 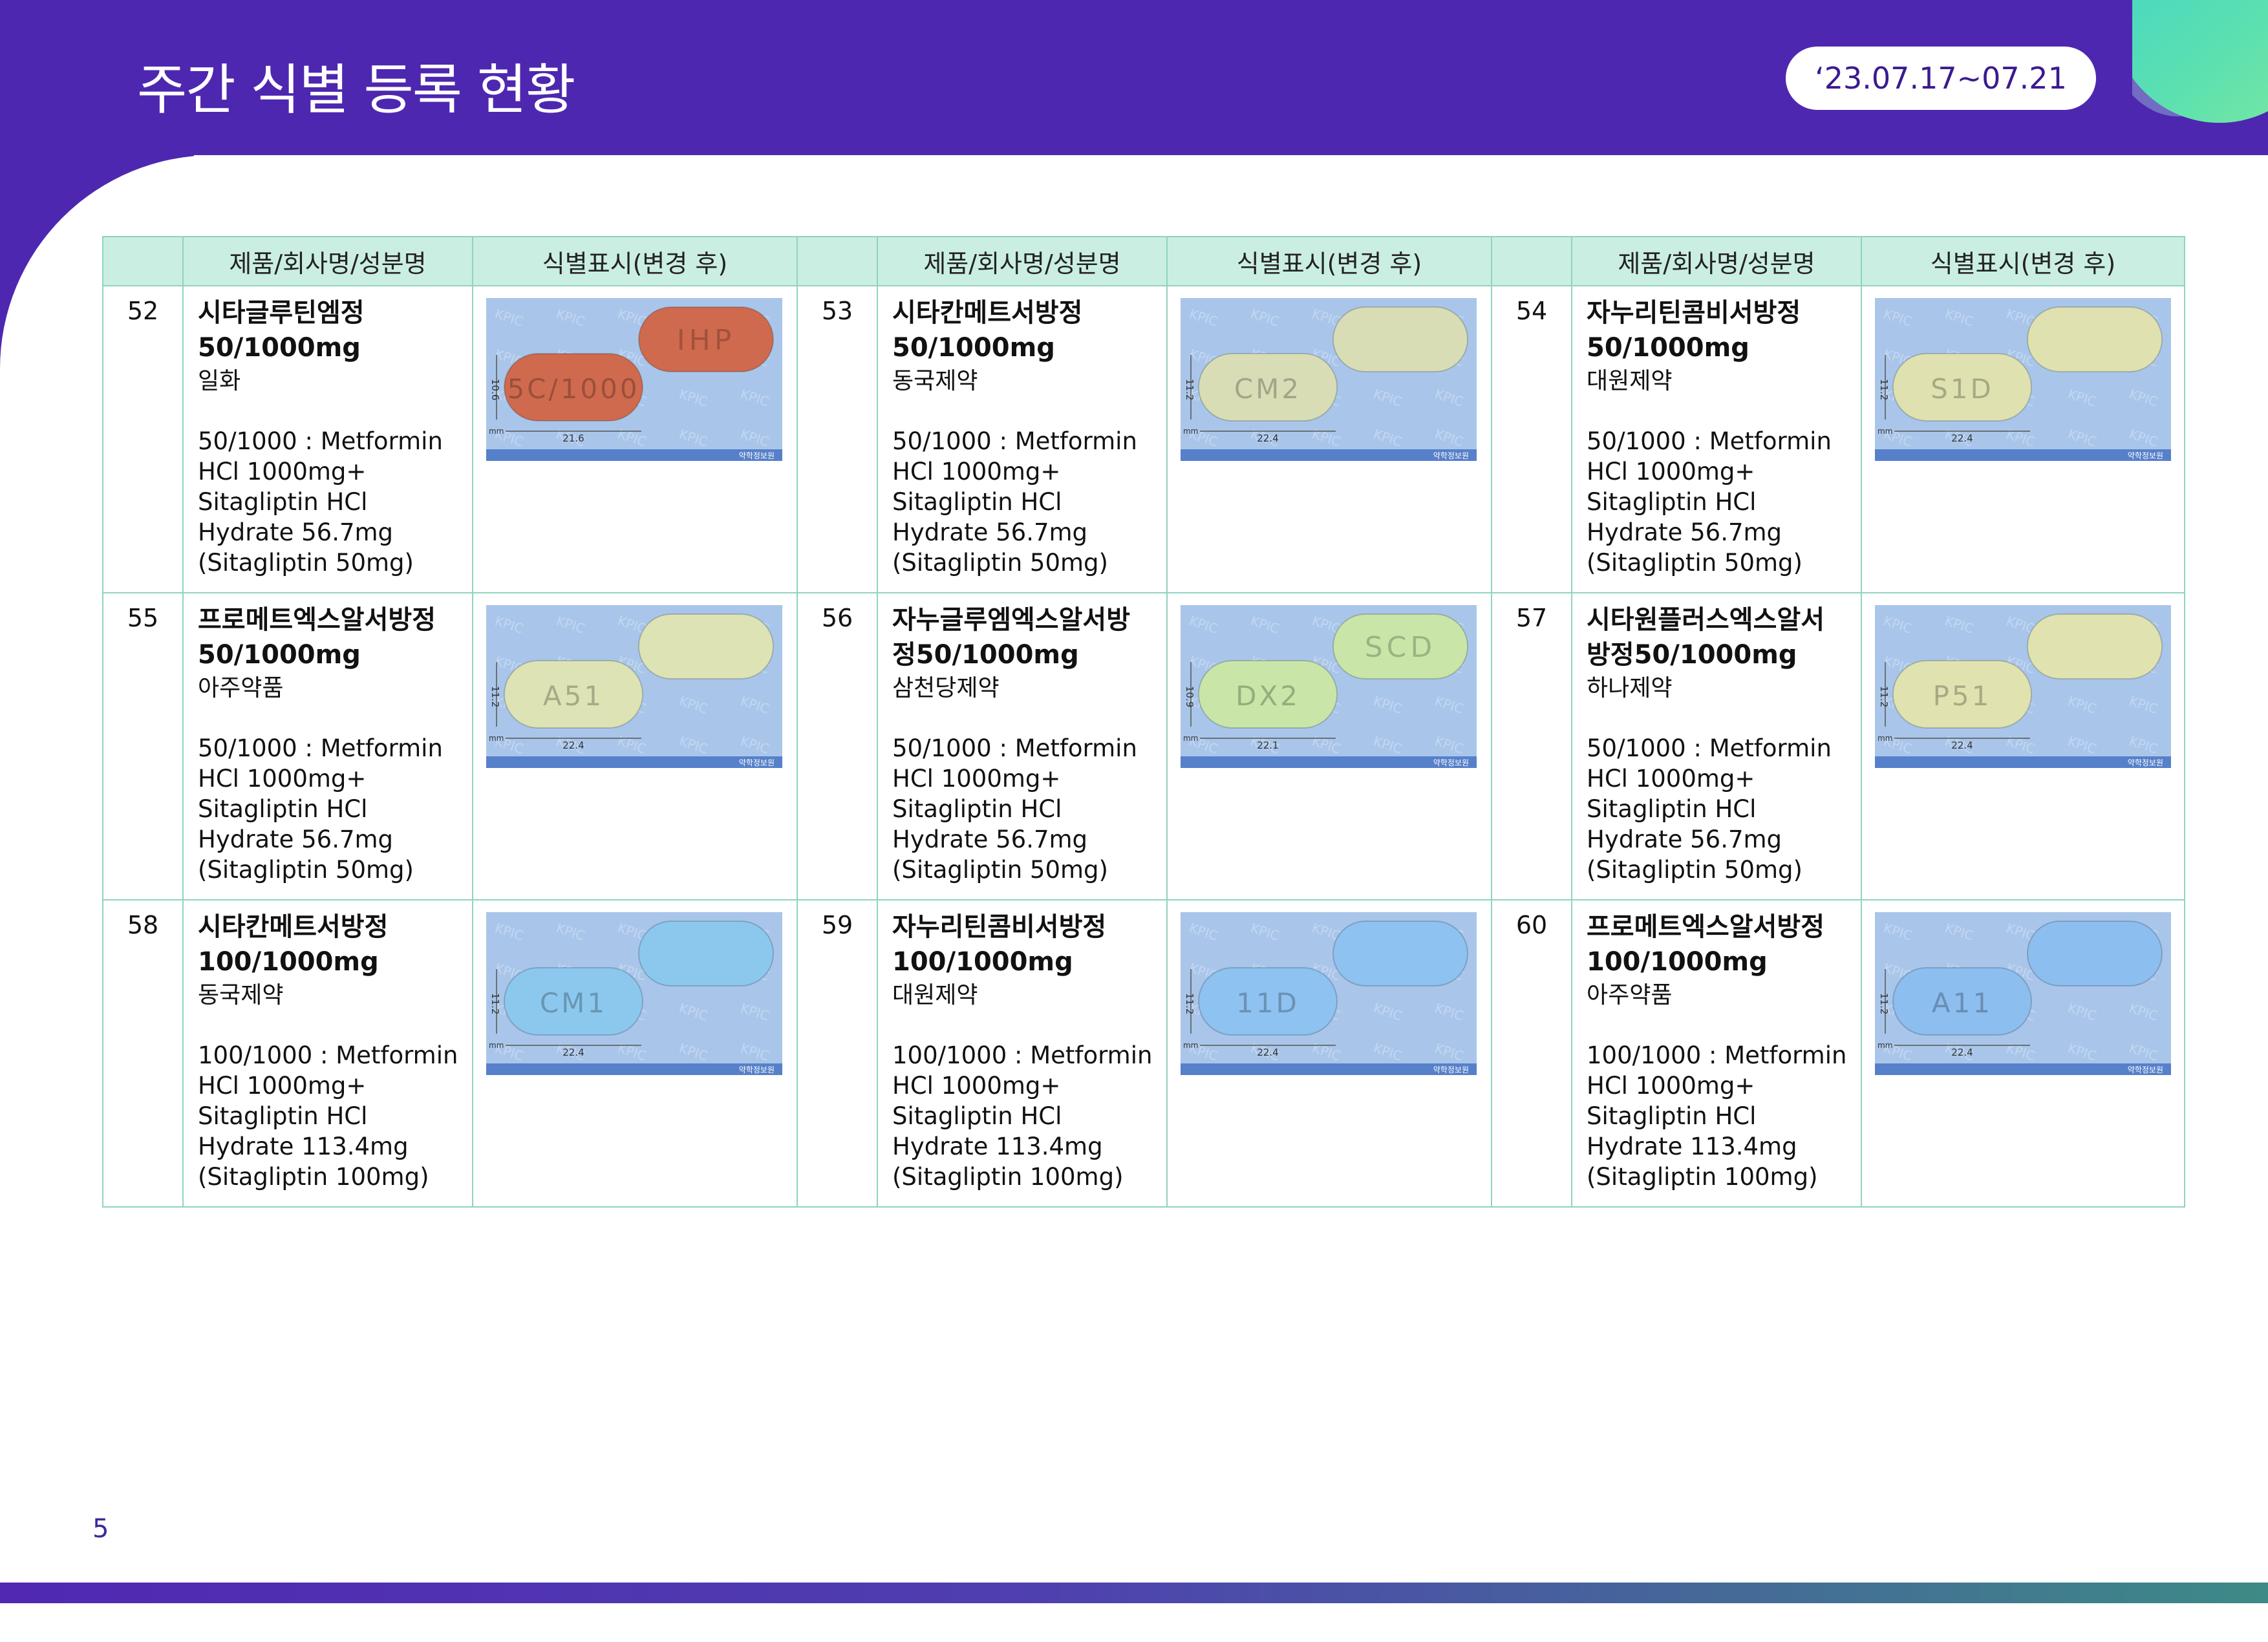 I want to click on item-number: 56, so click(x=838, y=746).